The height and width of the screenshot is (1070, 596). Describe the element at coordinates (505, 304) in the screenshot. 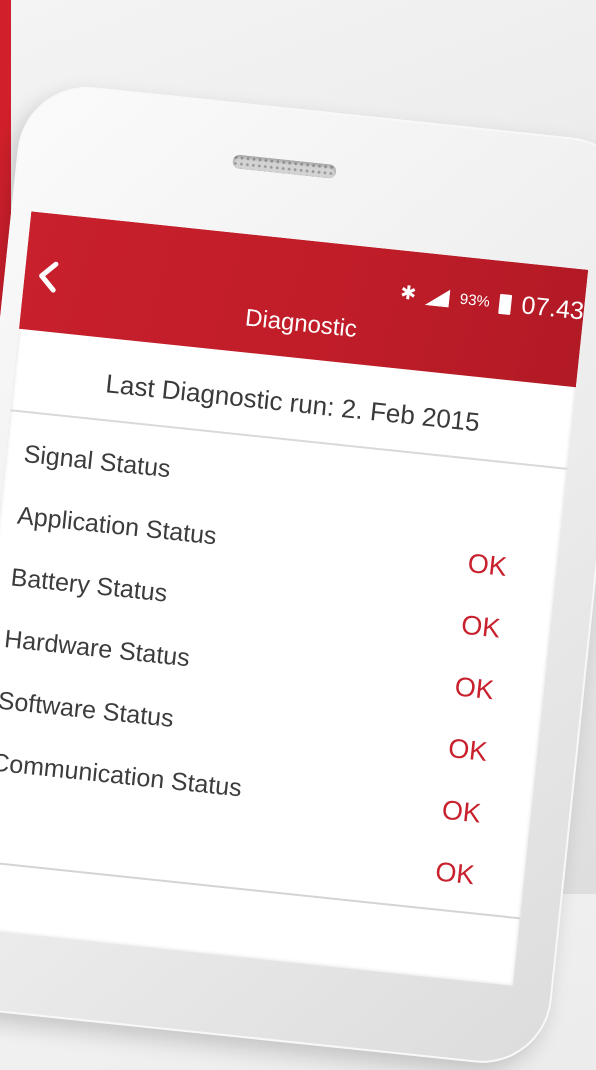

I see `battery-icon` at that location.